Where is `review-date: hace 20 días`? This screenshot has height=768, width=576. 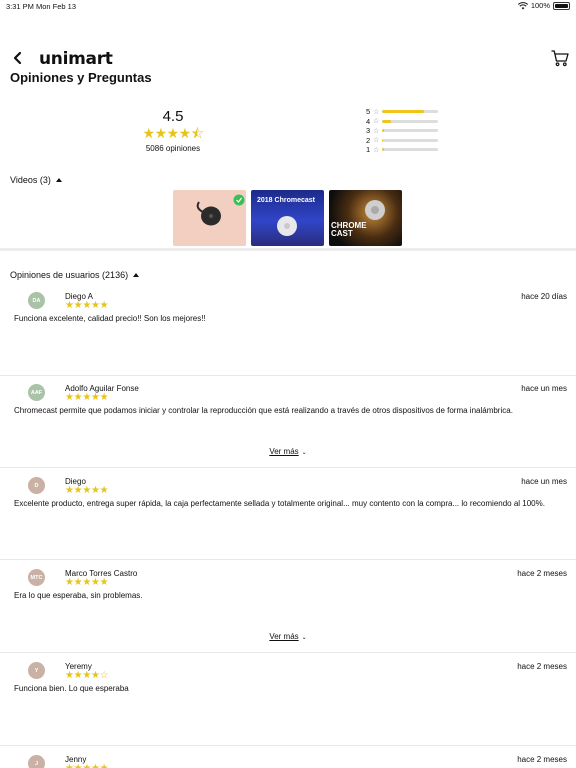
review-date: hace 20 días is located at coordinates (544, 296).